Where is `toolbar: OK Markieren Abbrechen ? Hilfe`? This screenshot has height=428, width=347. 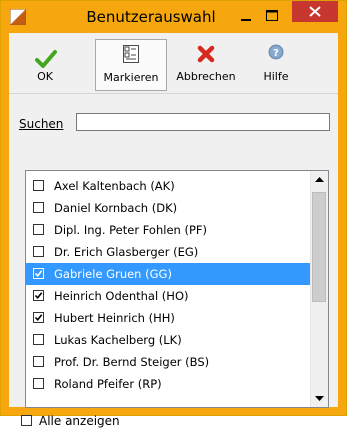 toolbar: OK Markieren Abbrechen ? Hilfe is located at coordinates (173, 63).